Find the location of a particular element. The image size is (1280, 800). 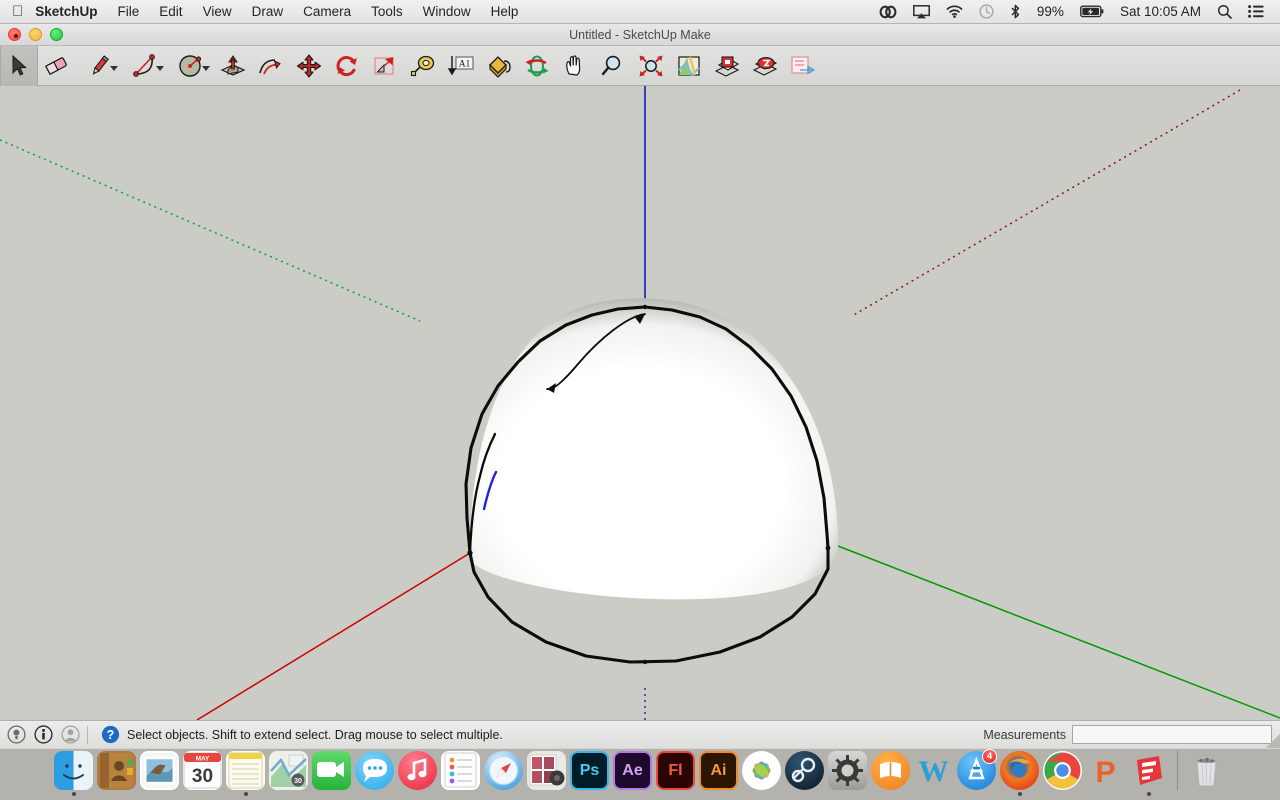

hint-bulb-icon is located at coordinates (16, 735).